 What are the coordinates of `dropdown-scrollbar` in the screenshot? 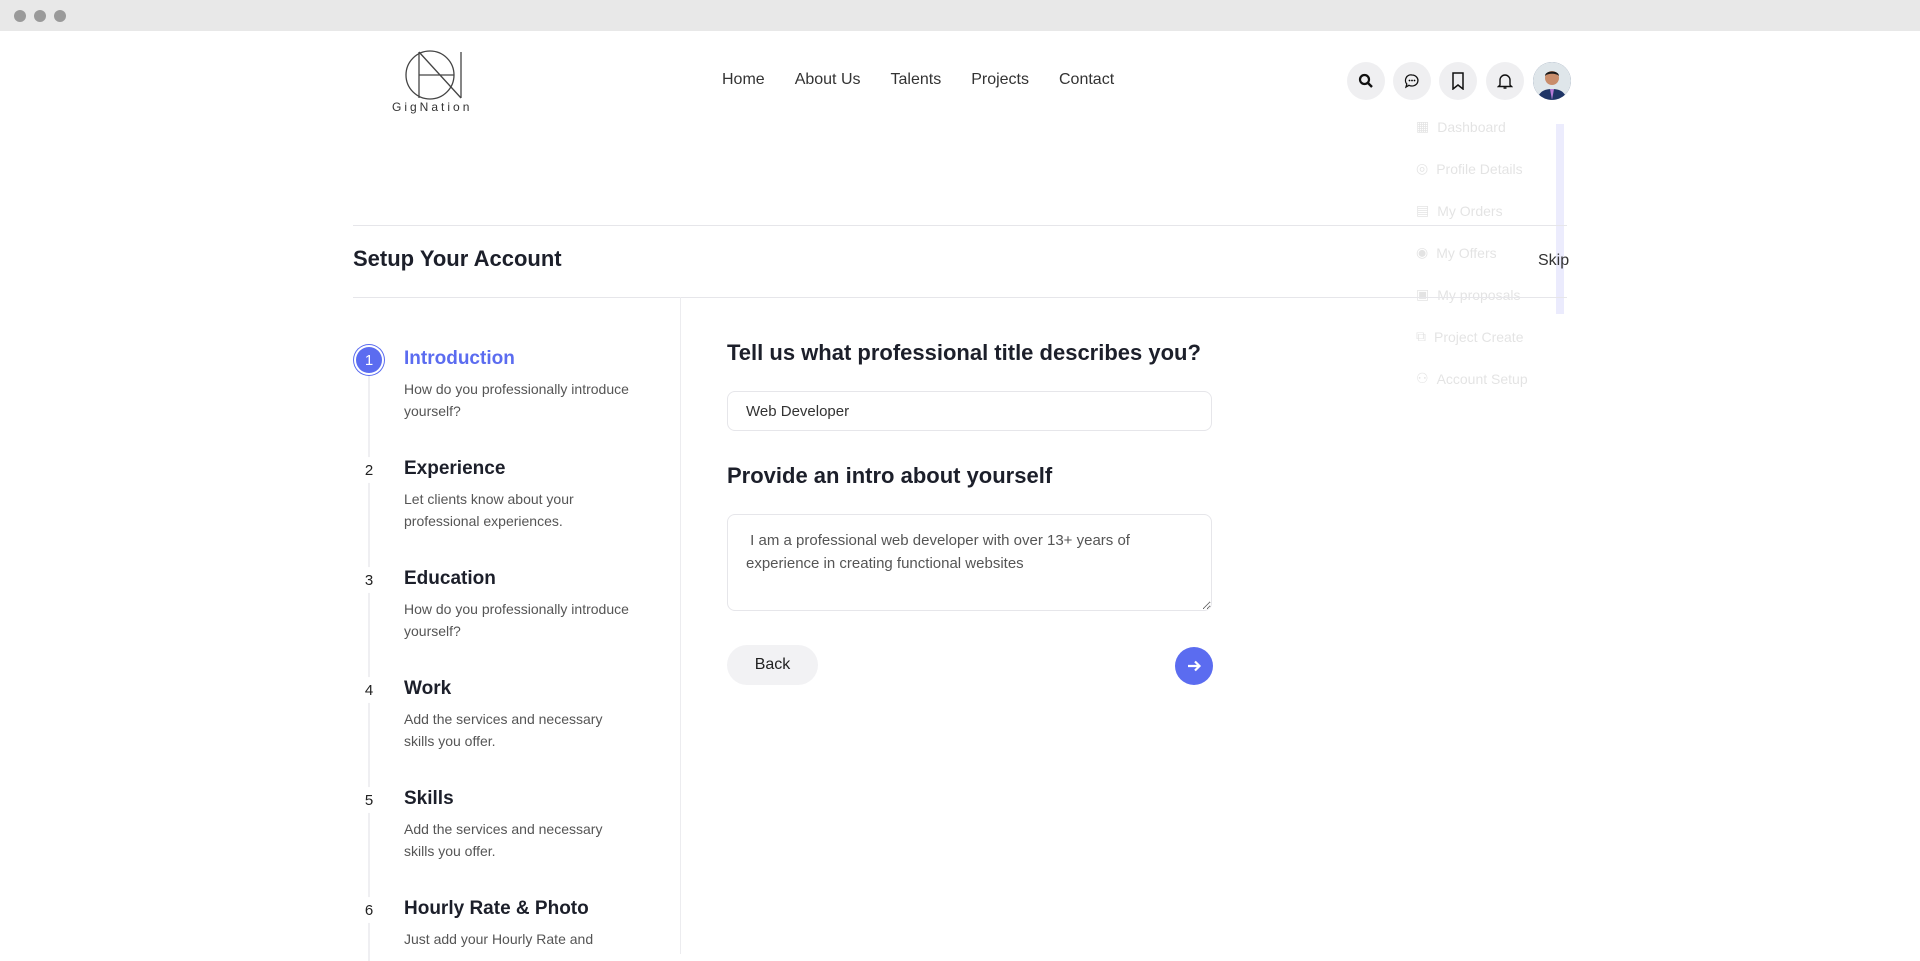 It's located at (1560, 219).